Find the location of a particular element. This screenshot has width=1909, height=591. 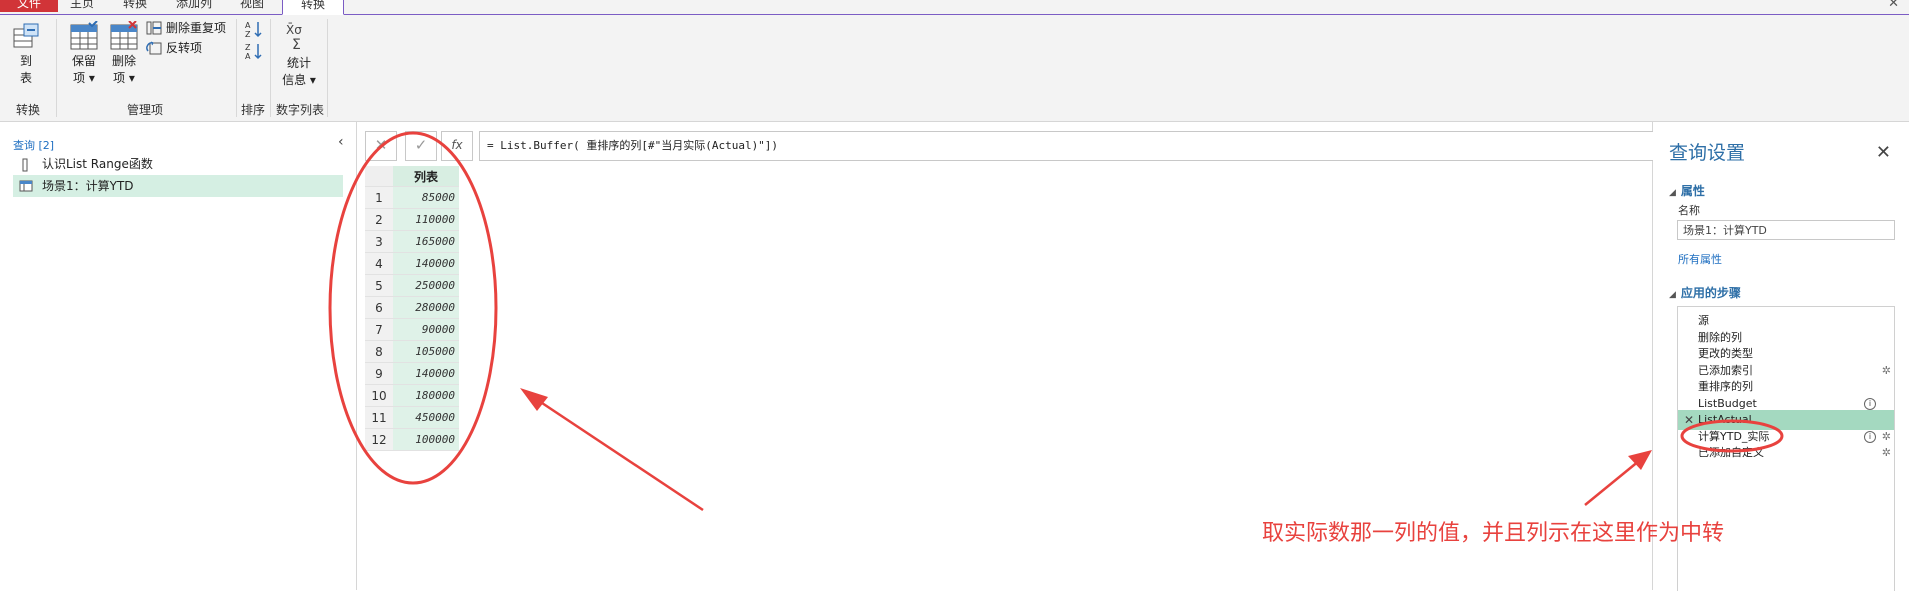

annotation-text: 取实际数那一列的值，并且列示在这里作为中转 is located at coordinates (1493, 533).